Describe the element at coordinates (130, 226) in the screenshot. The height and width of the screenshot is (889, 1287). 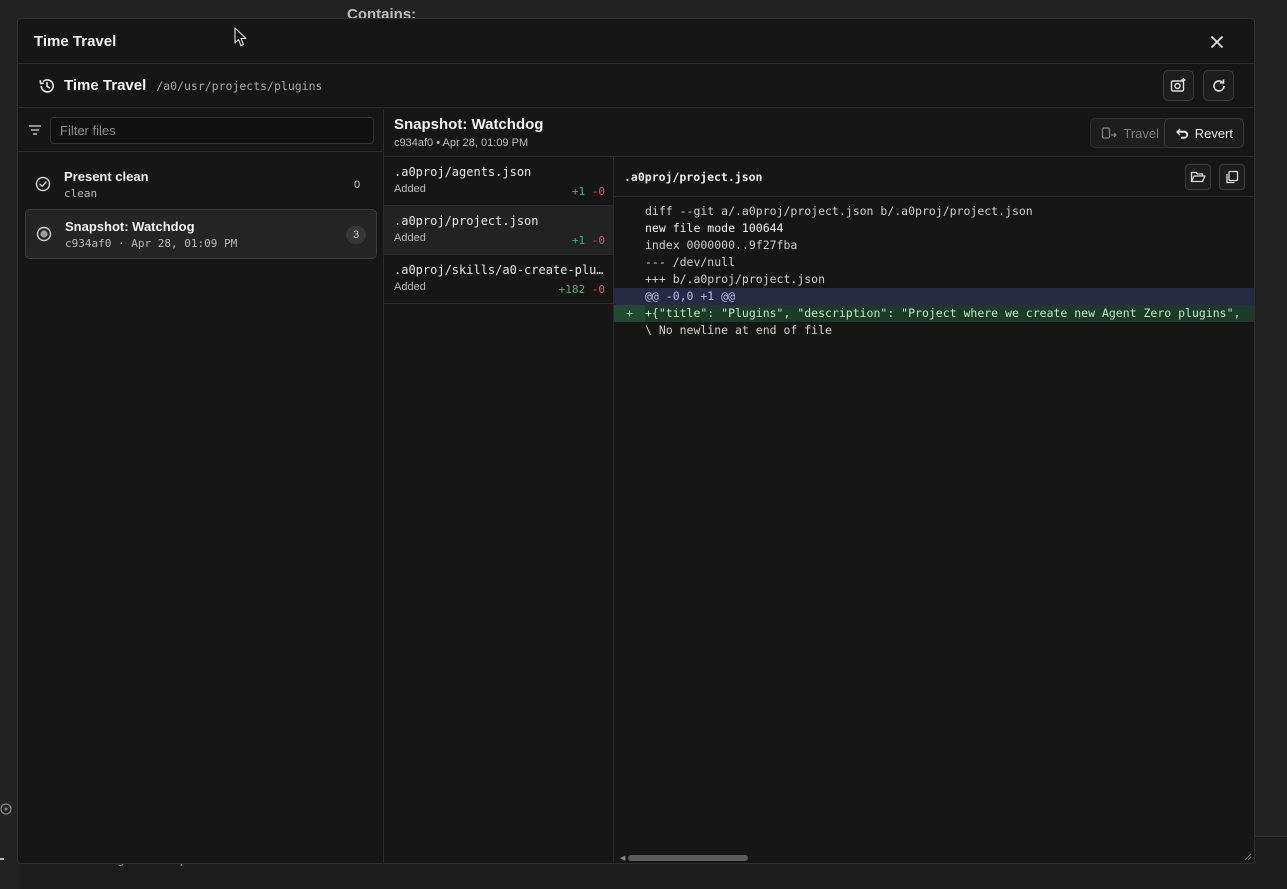
I see `snapshot-title: Snapshot: Watchdog` at that location.